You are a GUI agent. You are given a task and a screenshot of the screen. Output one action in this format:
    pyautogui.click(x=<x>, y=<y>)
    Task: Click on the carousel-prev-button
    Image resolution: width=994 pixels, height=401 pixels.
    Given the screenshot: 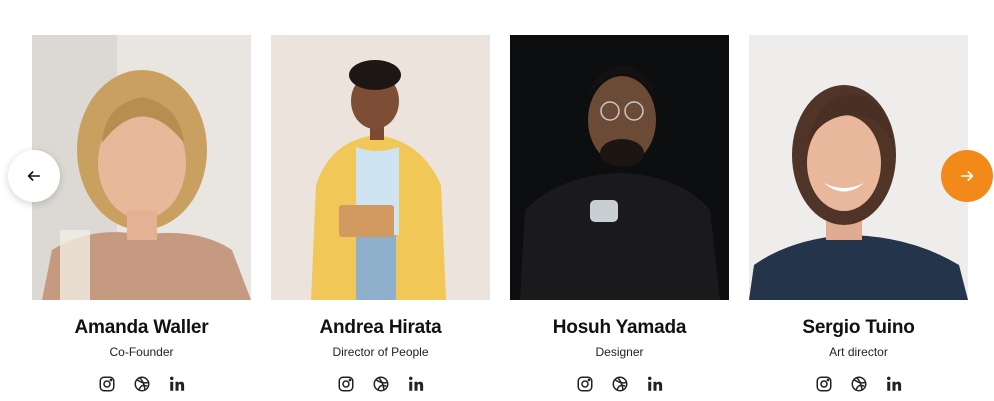 What is the action you would take?
    pyautogui.click(x=34, y=176)
    